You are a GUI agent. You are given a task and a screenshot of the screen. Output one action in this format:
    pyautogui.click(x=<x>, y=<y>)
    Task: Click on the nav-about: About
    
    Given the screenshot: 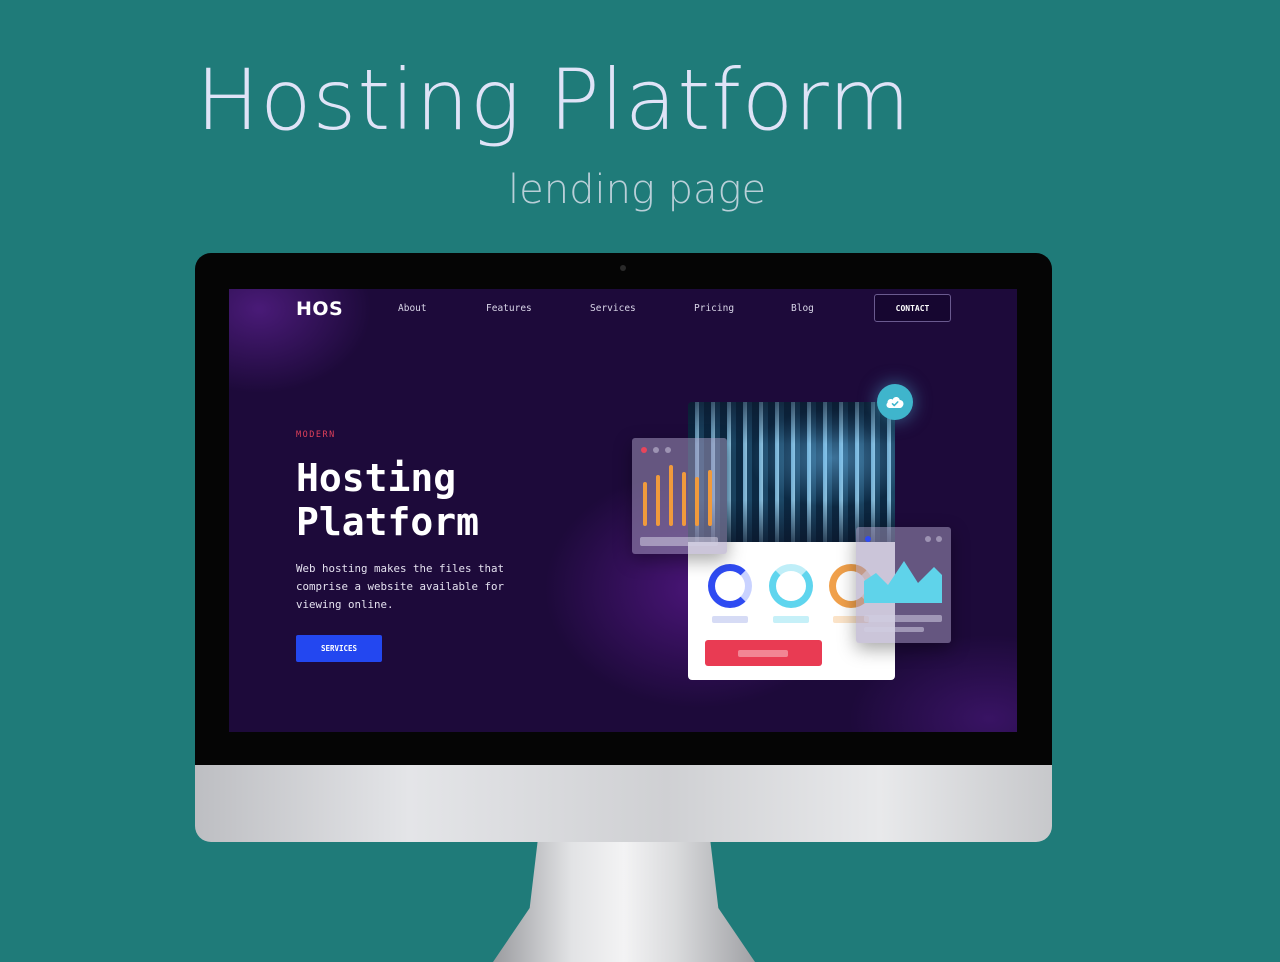 What is the action you would take?
    pyautogui.click(x=412, y=308)
    